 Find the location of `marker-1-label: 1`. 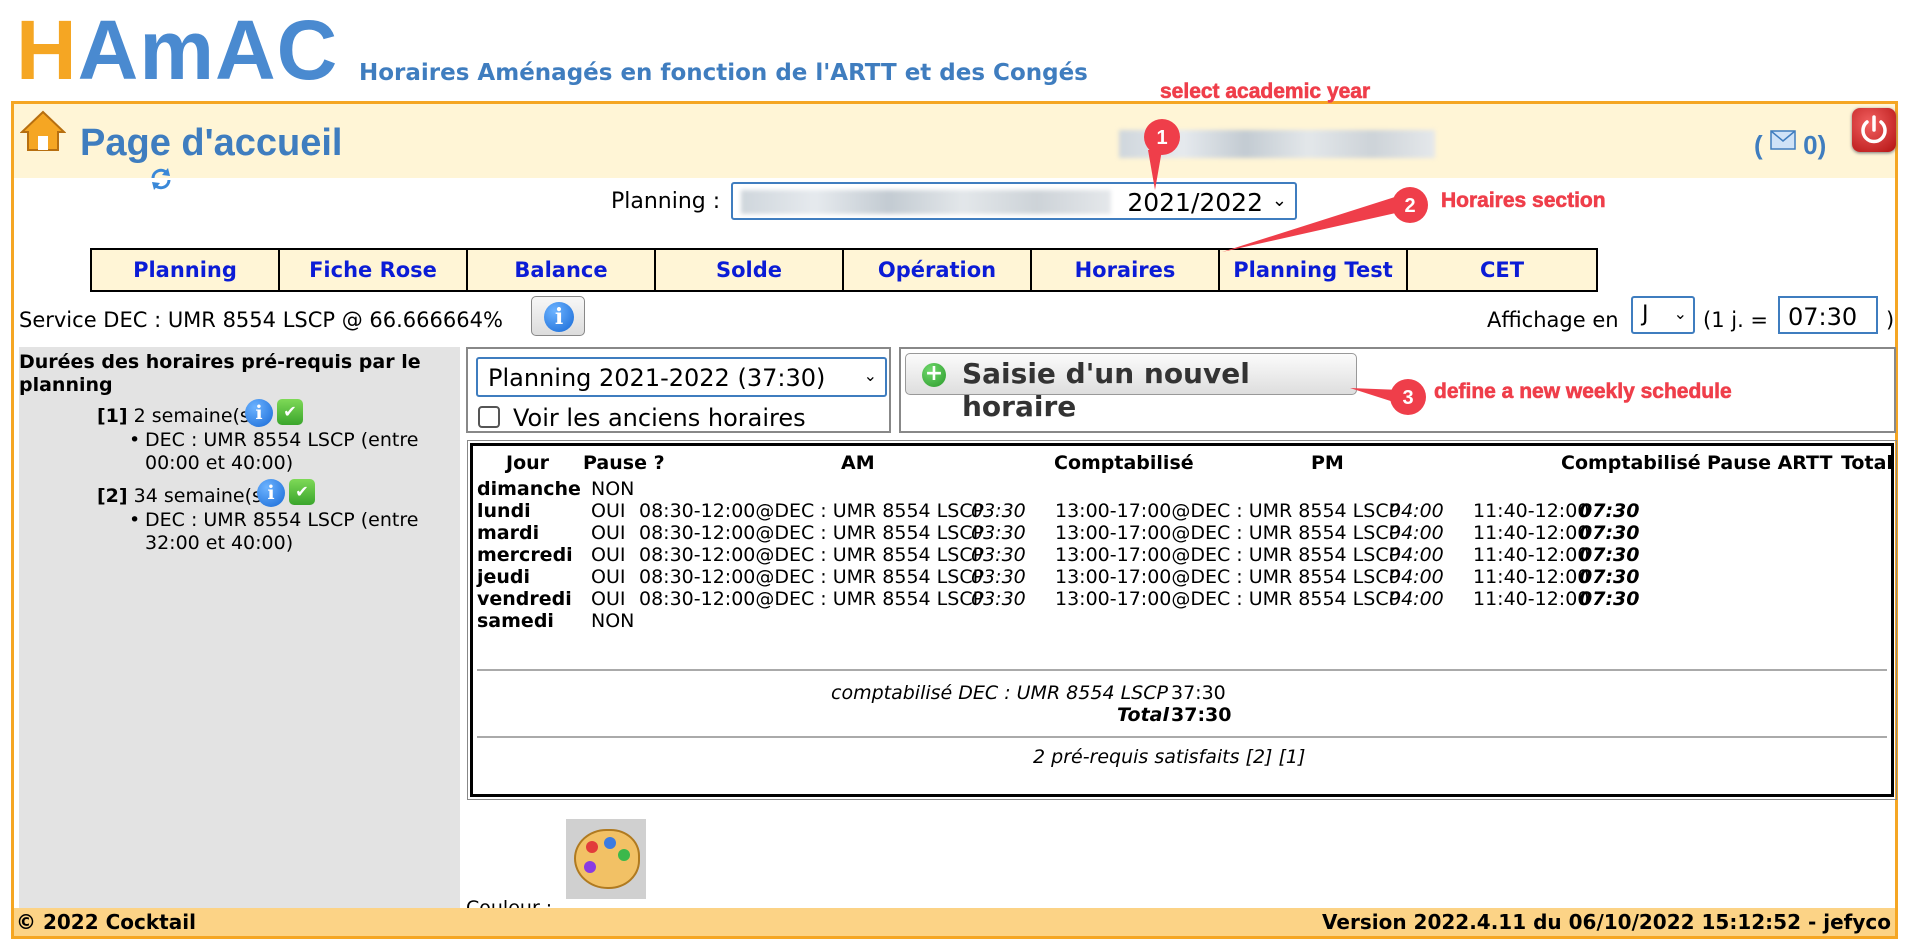

marker-1-label: 1 is located at coordinates (1161, 138).